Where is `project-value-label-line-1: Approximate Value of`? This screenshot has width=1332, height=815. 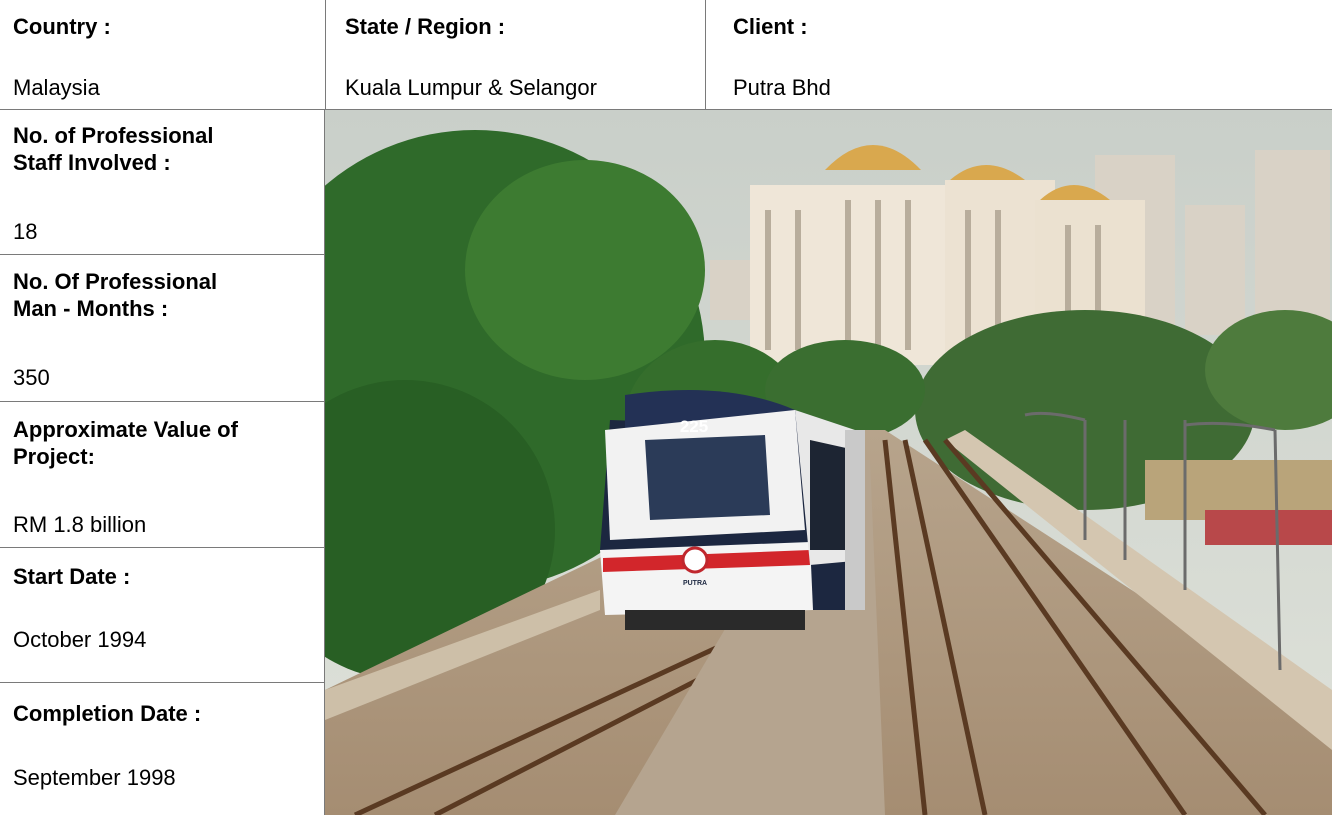
project-value-label-line-1: Approximate Value of is located at coordinates (125, 429).